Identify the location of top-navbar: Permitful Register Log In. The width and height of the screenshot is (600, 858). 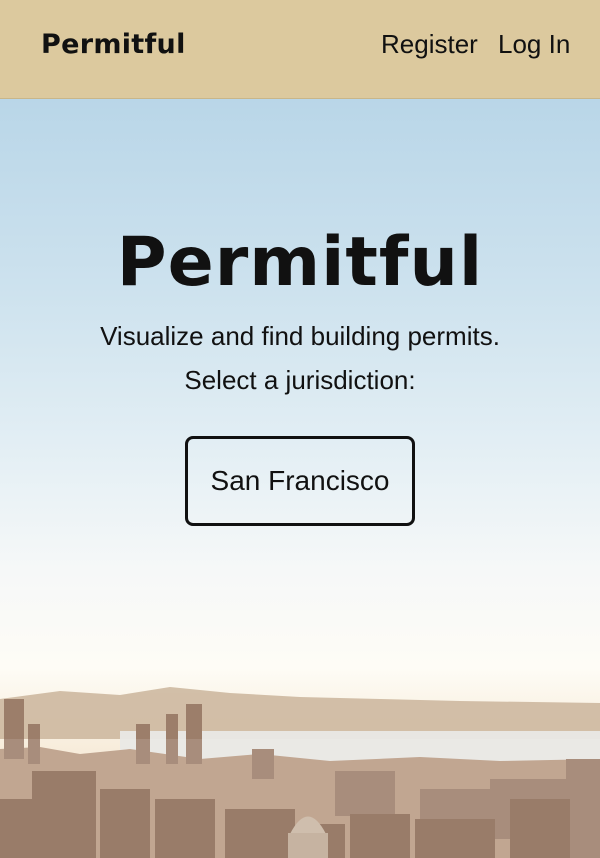
(300, 49).